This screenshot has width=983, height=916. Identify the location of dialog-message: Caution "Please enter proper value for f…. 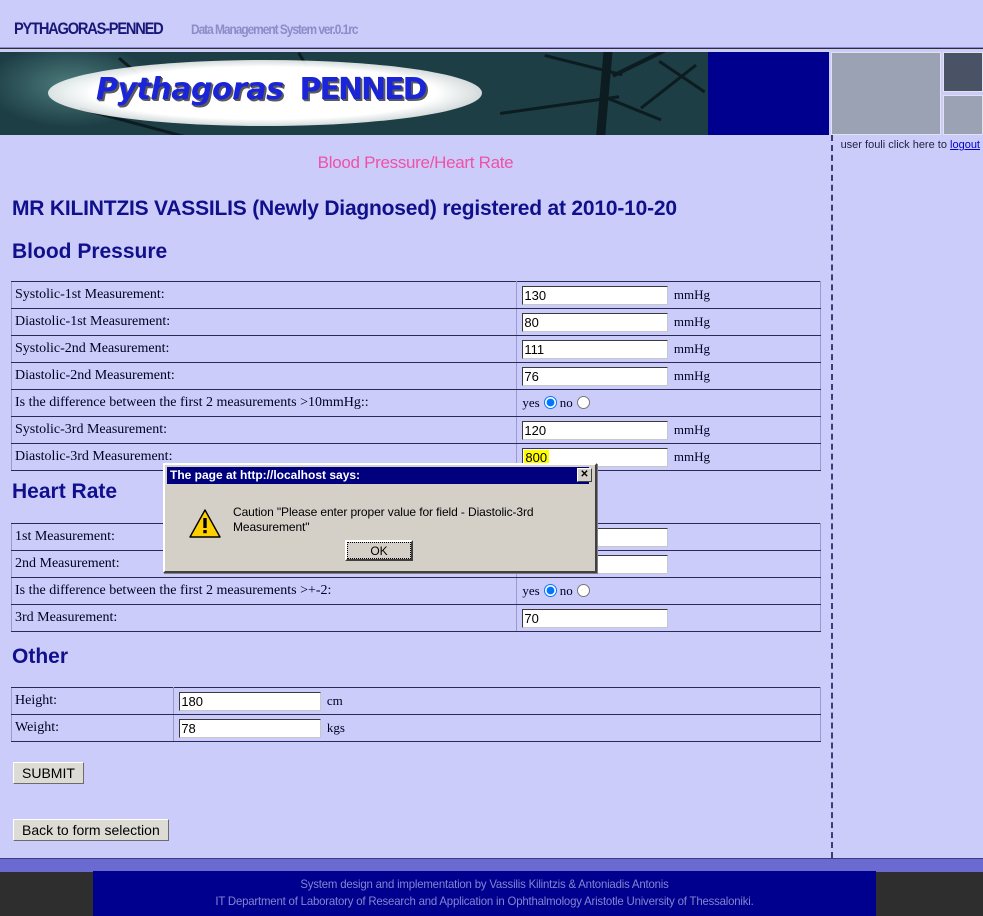
(383, 519).